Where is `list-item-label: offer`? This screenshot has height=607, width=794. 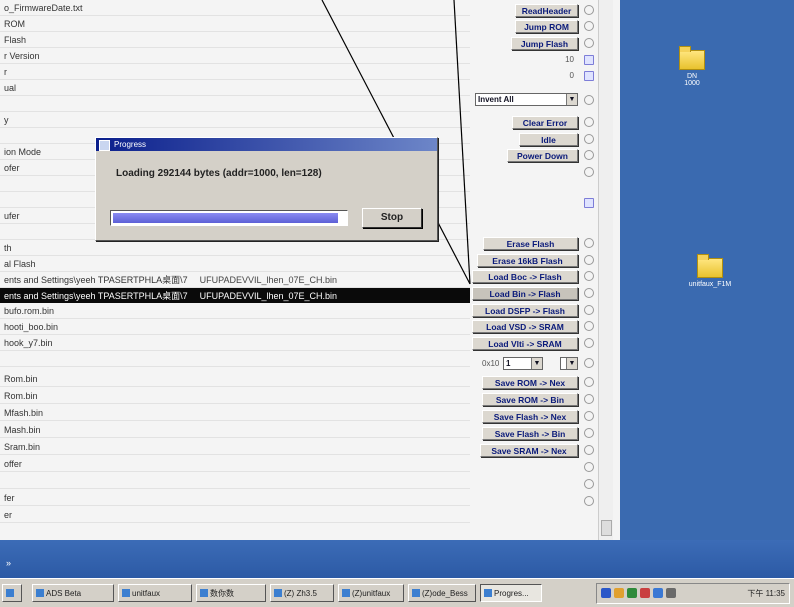 list-item-label: offer is located at coordinates (13, 464).